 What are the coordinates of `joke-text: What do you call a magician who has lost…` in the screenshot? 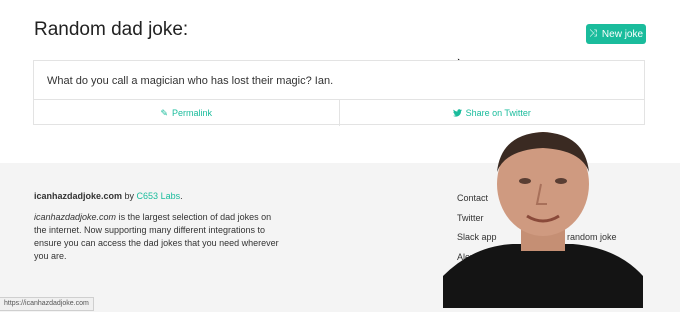 It's located at (190, 81).